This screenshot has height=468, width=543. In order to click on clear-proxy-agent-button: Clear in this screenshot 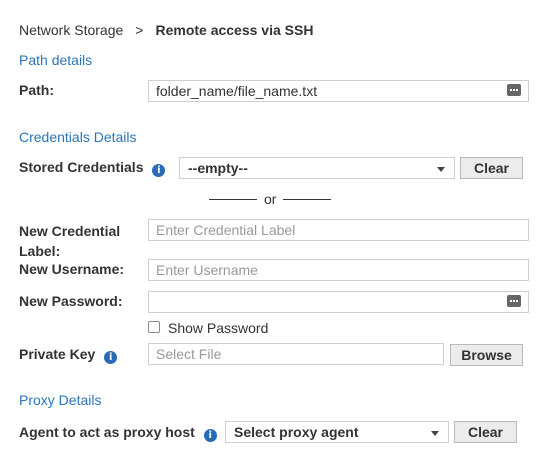, I will do `click(485, 432)`.